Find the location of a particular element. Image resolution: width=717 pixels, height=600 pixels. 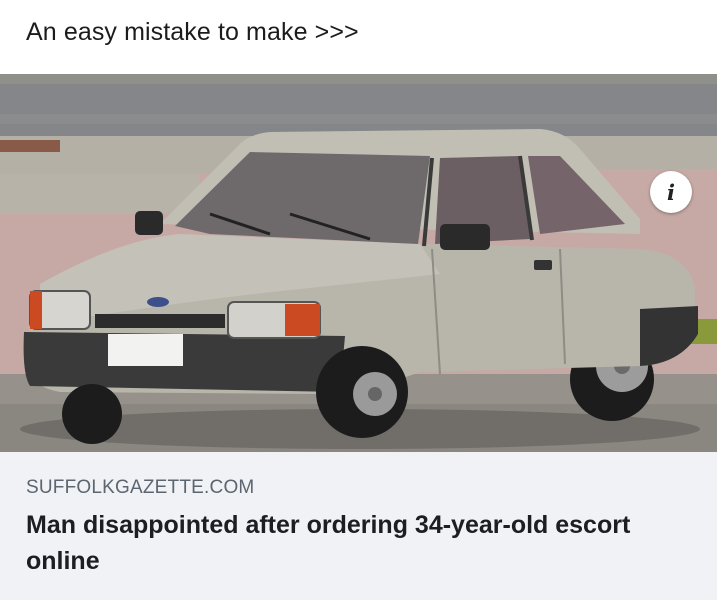

info-icon: i is located at coordinates (671, 192).